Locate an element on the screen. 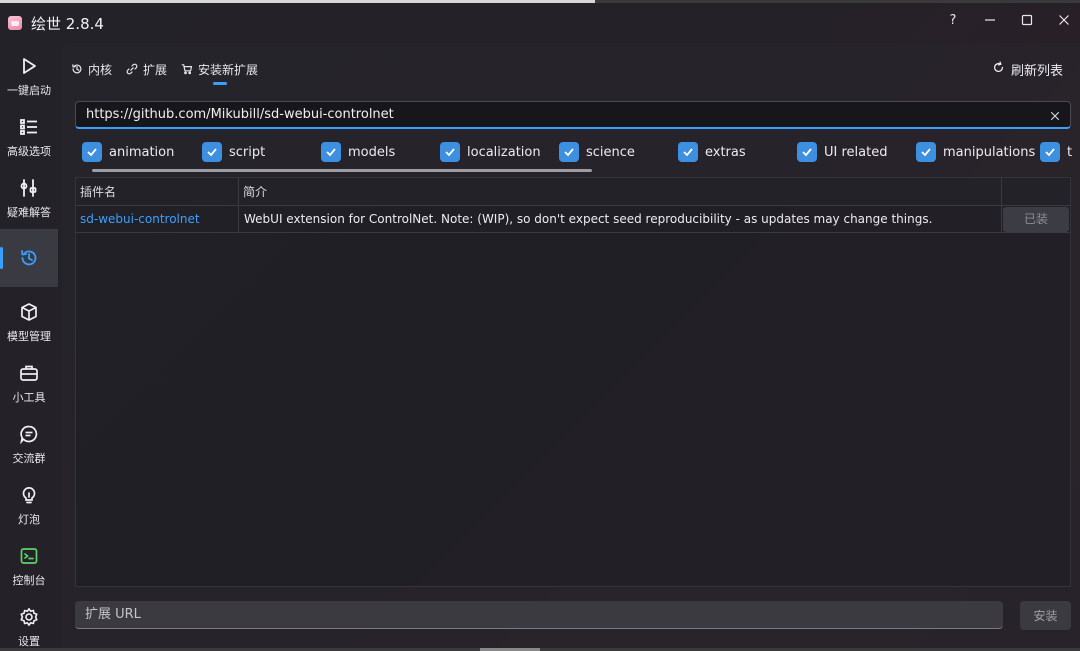  tag-label: UI related is located at coordinates (856, 152).